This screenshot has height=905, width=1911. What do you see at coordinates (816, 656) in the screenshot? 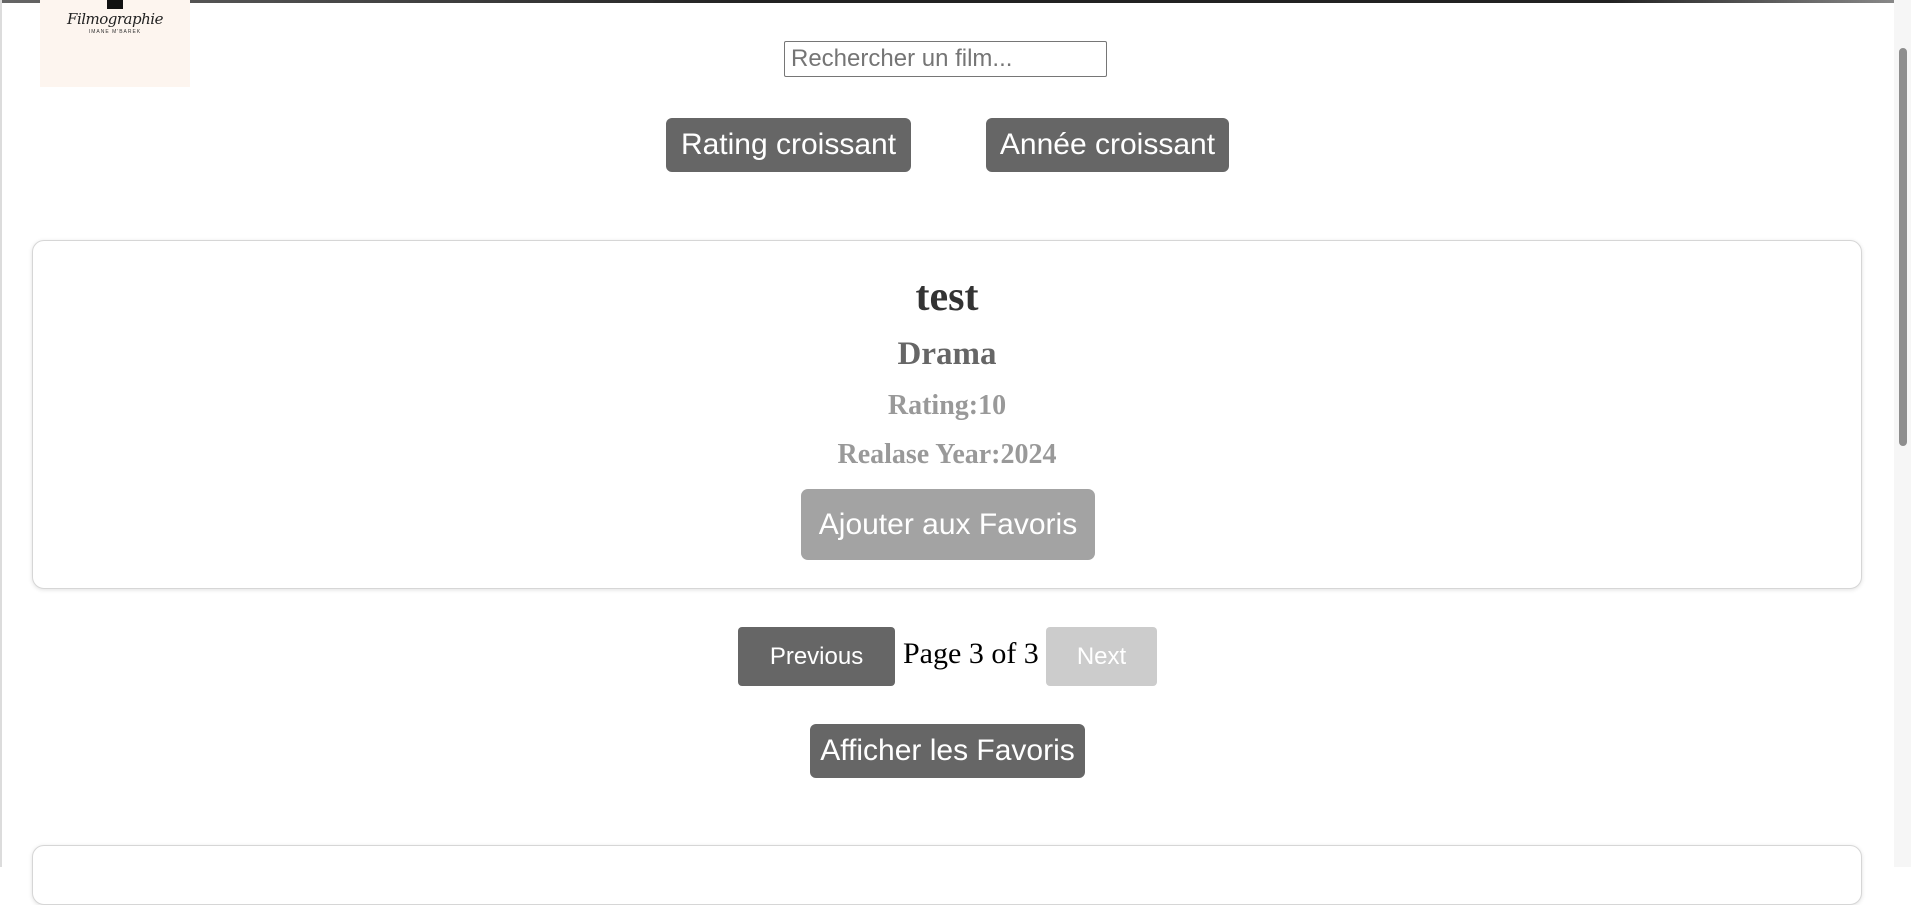
I see `previous-page-button: Previous` at bounding box center [816, 656].